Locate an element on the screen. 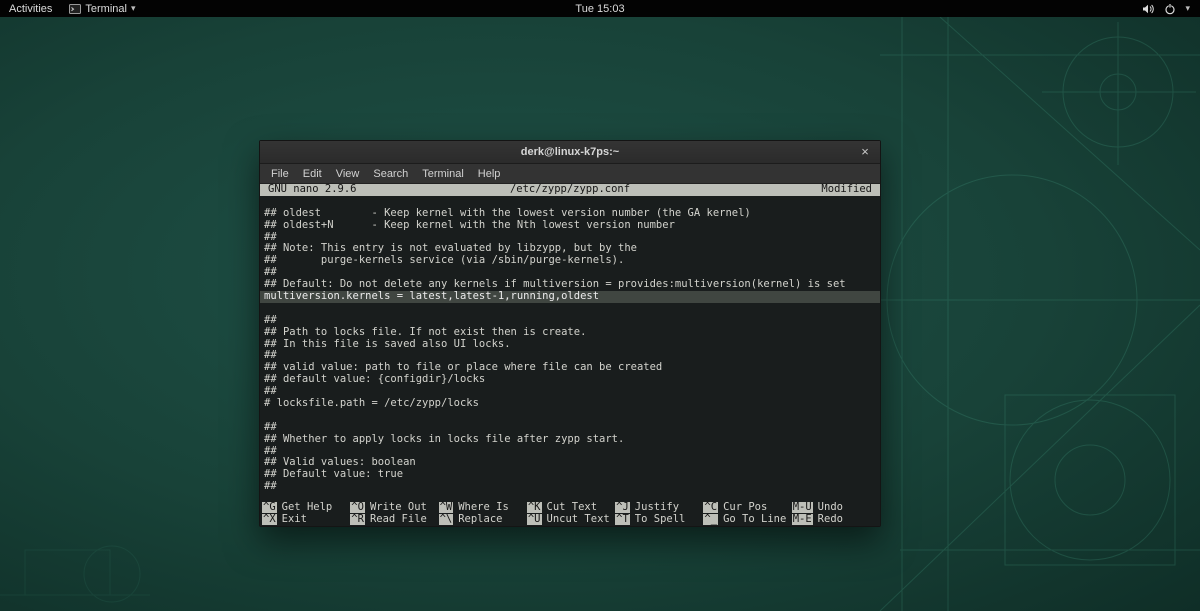 Image resolution: width=1200 pixels, height=611 pixels. shortcut-cur-pos: ^C Cur Pos is located at coordinates (747, 508).